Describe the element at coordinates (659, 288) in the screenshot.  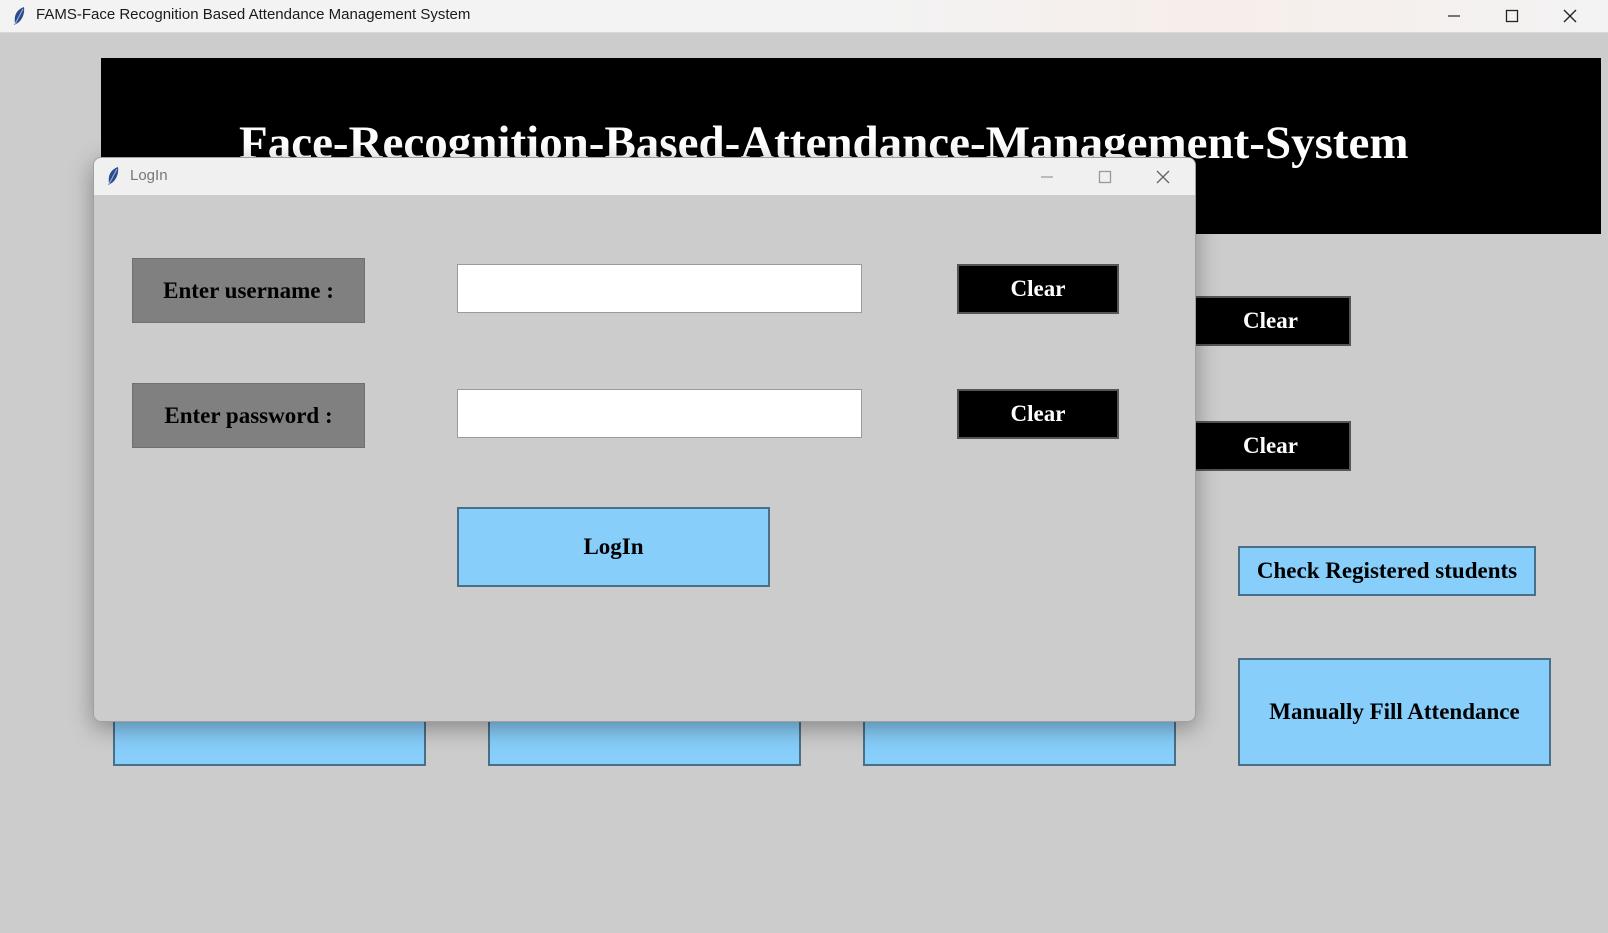
I see `username-input` at that location.